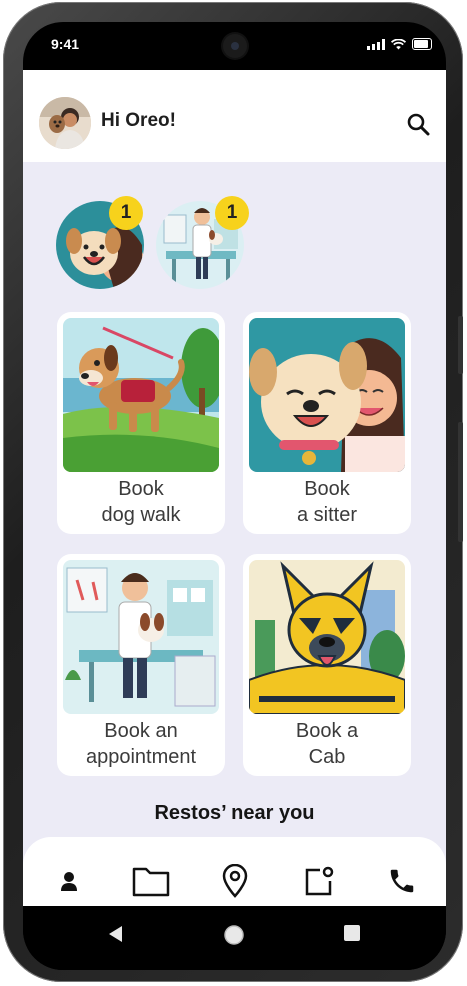 This screenshot has width=467, height=986. I want to click on notification-icon, so click(319, 881).